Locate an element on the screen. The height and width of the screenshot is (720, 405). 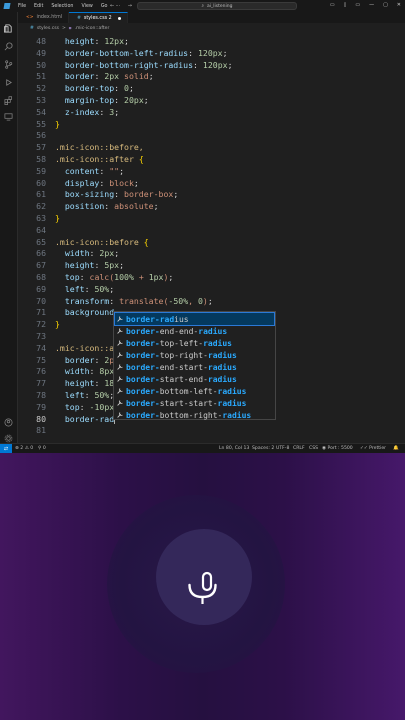
html-file-icon: <> is located at coordinates (30, 17).